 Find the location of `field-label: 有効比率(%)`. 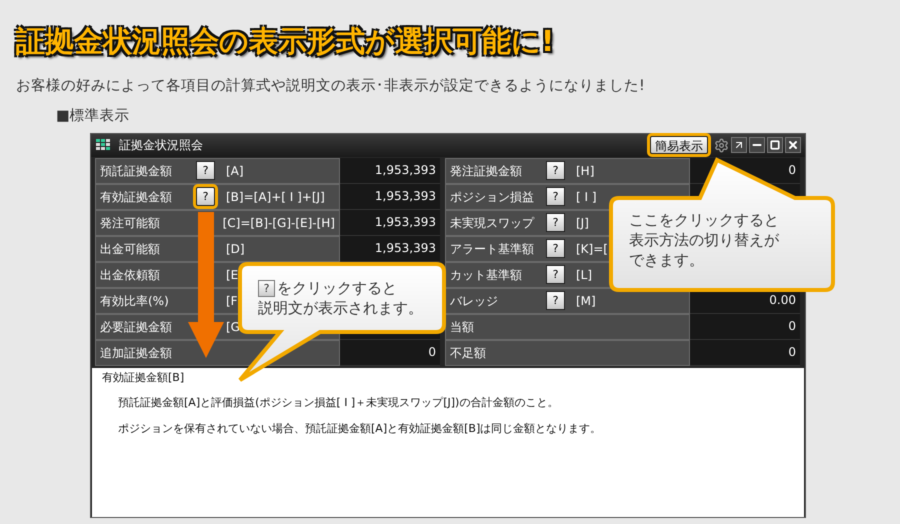

field-label: 有効比率(%) is located at coordinates (135, 301).